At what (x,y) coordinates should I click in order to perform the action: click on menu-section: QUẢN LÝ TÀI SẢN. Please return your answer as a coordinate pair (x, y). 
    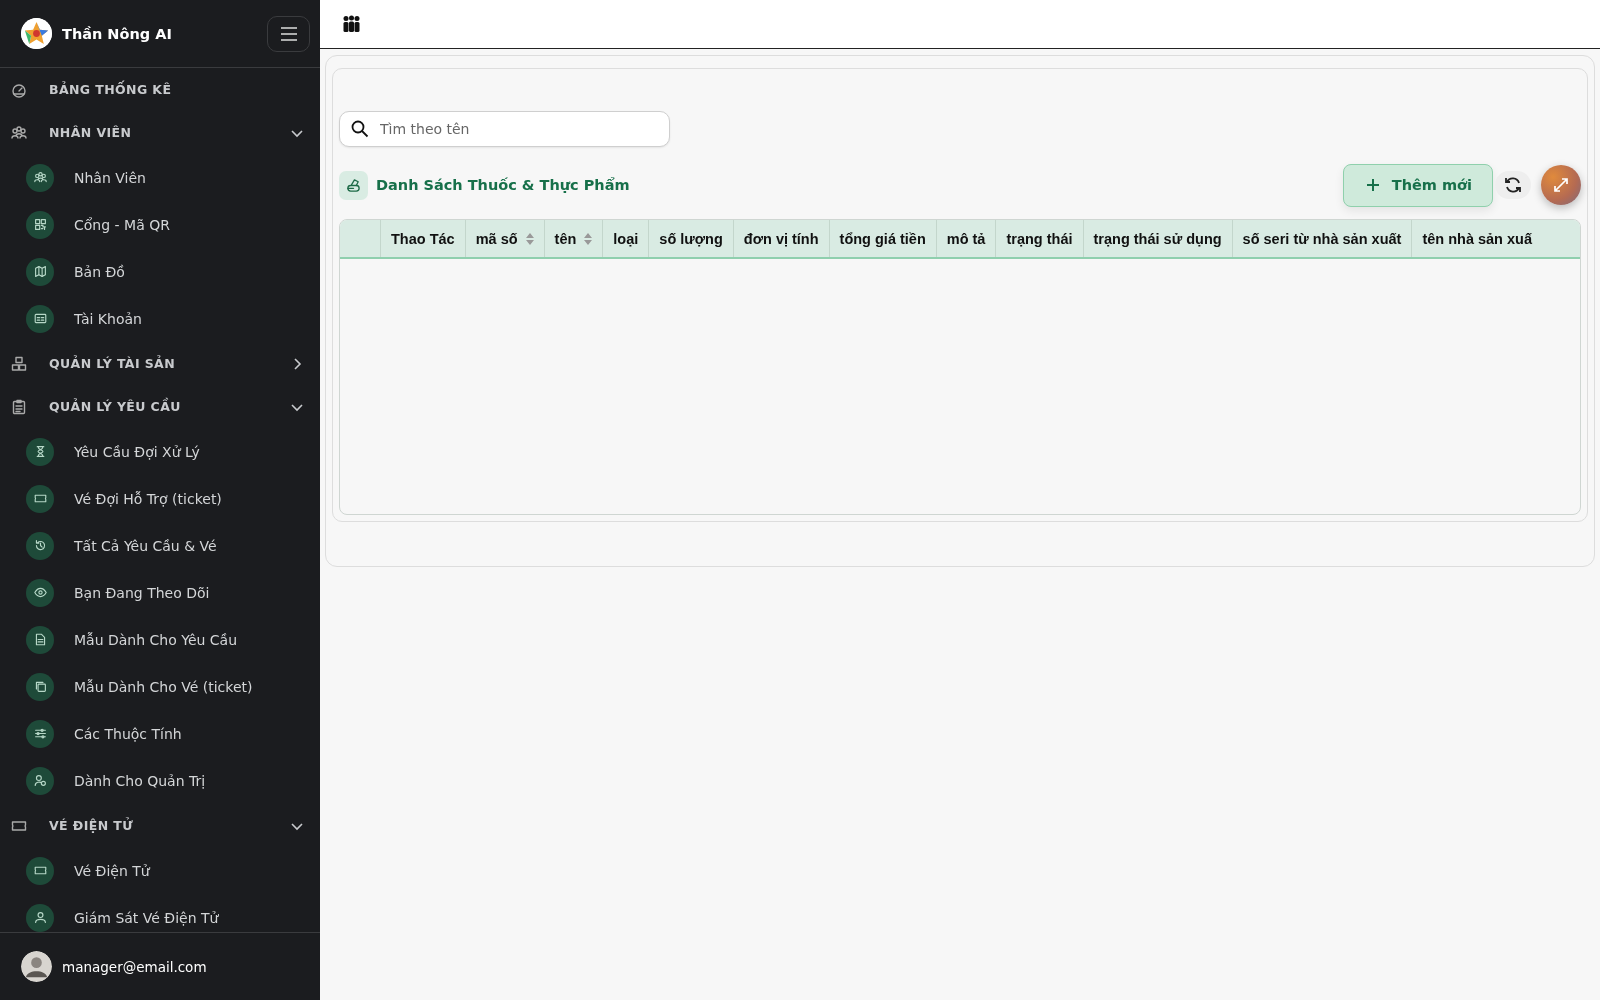
    Looking at the image, I should click on (160, 363).